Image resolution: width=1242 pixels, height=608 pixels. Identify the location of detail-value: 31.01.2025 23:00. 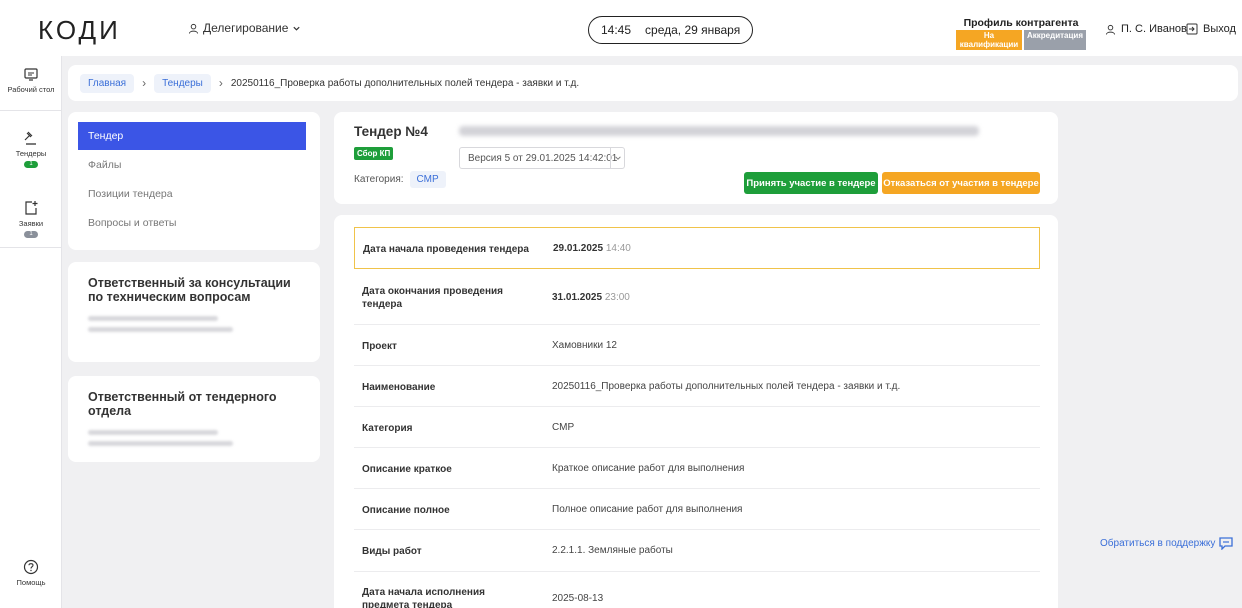
(591, 297).